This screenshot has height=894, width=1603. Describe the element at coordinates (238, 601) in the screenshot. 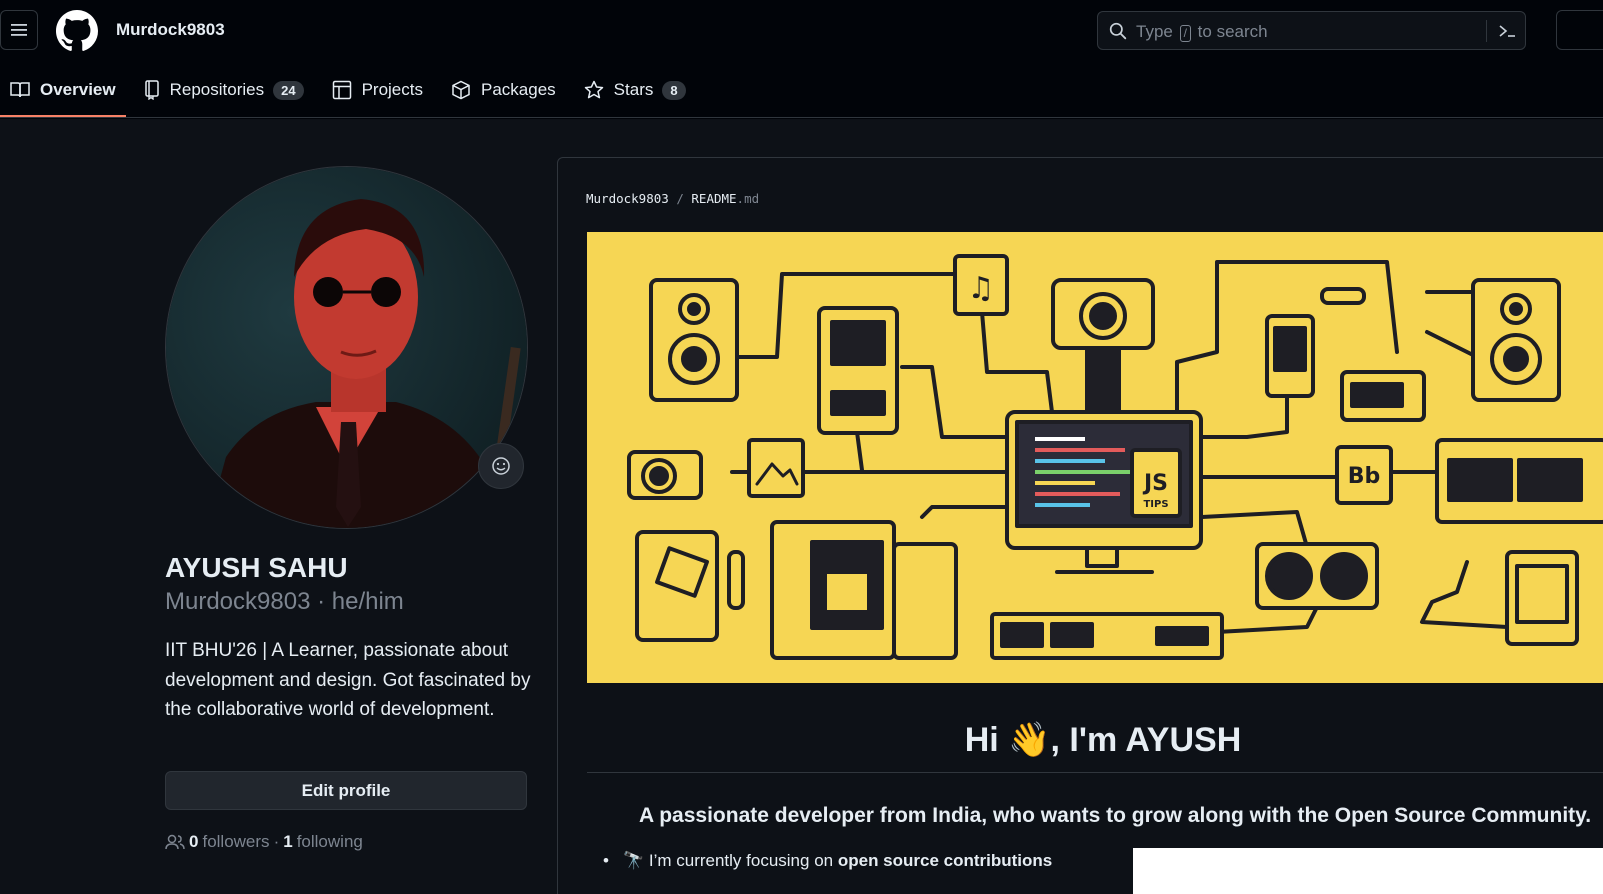

I see `profile-username: Murdock9803` at that location.